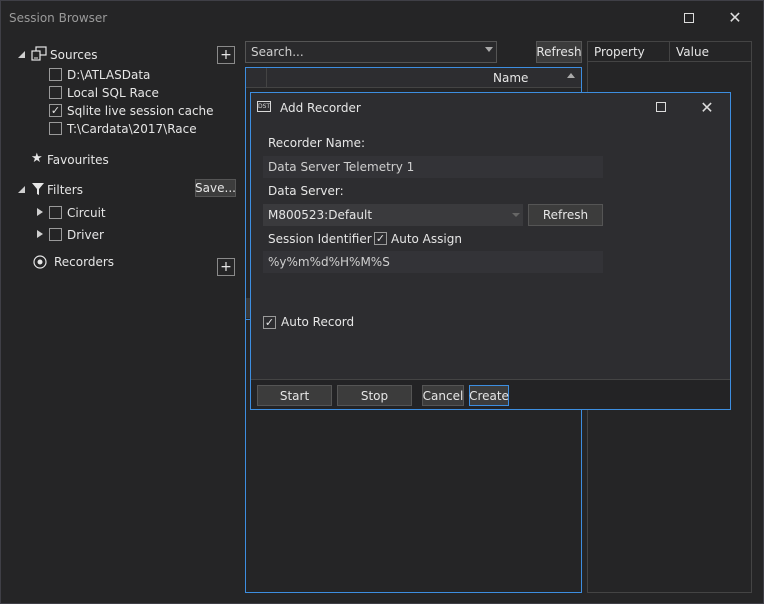 This screenshot has width=764, height=604. Describe the element at coordinates (55, 234) in the screenshot. I see `driver-checkbox` at that location.